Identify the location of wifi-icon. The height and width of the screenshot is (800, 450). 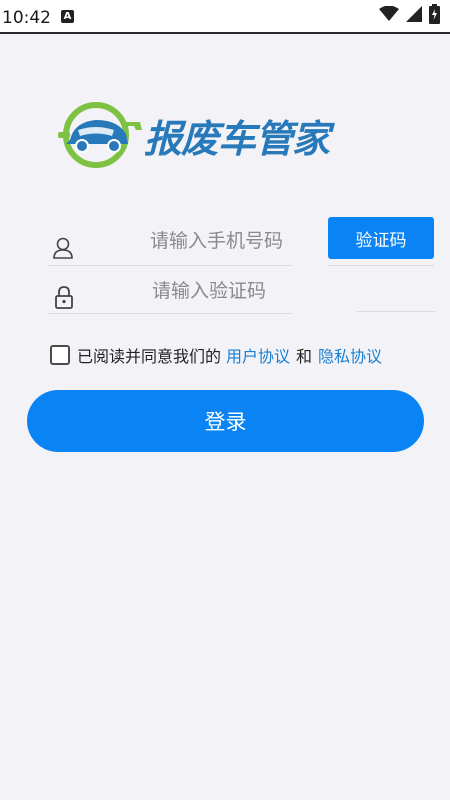
(389, 13).